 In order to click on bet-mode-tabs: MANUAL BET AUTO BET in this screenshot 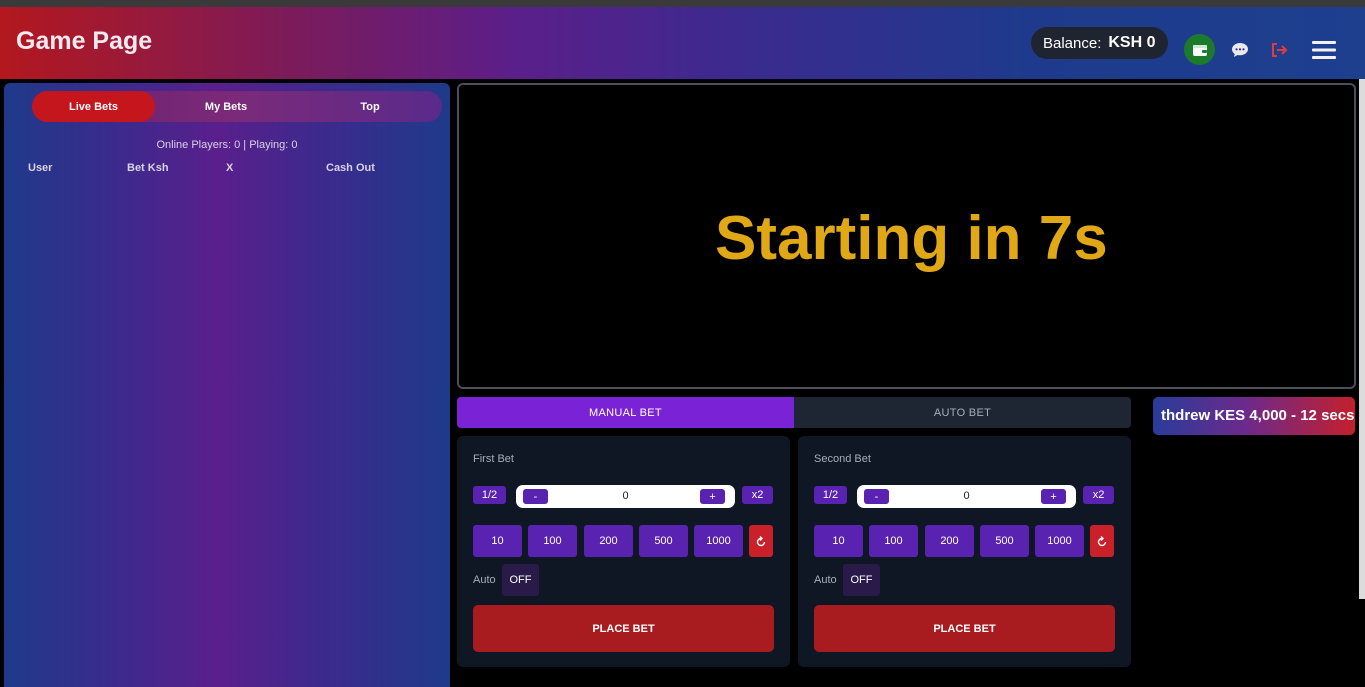, I will do `click(794, 412)`.